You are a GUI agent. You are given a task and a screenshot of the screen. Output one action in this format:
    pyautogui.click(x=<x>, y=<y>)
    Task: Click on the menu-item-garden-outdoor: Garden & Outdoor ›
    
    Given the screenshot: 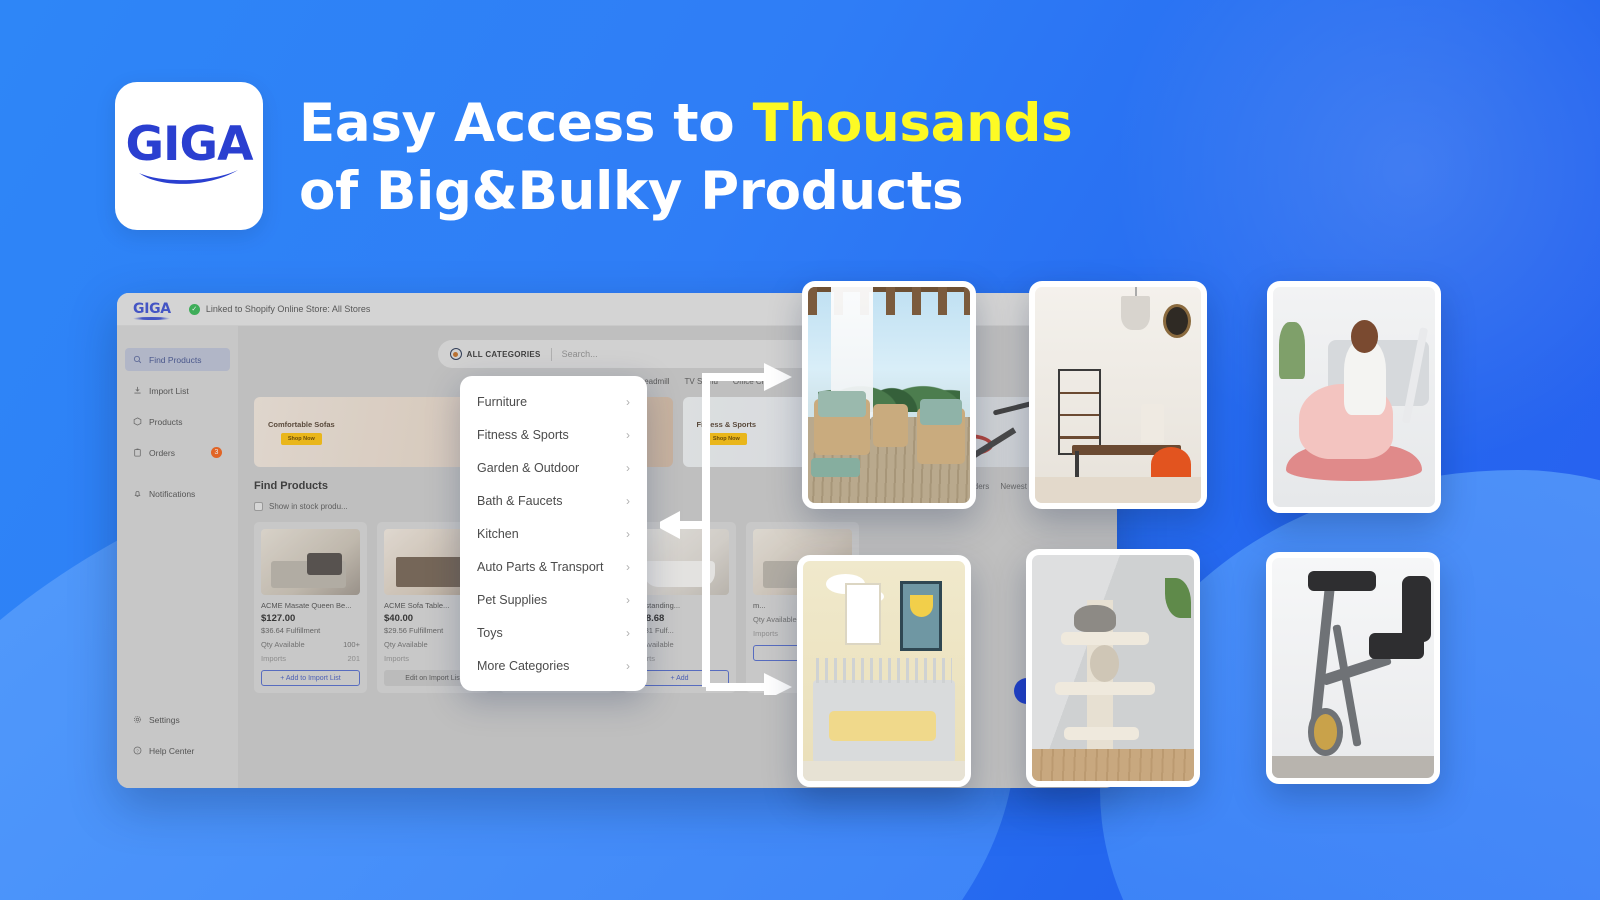 What is the action you would take?
    pyautogui.click(x=553, y=467)
    